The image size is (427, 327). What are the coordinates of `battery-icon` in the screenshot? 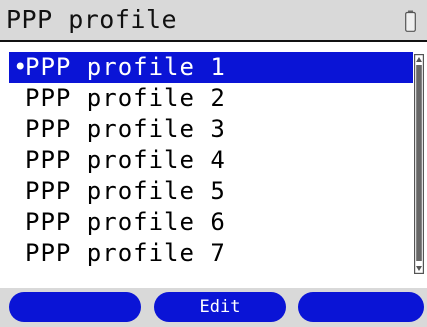 It's located at (410, 21).